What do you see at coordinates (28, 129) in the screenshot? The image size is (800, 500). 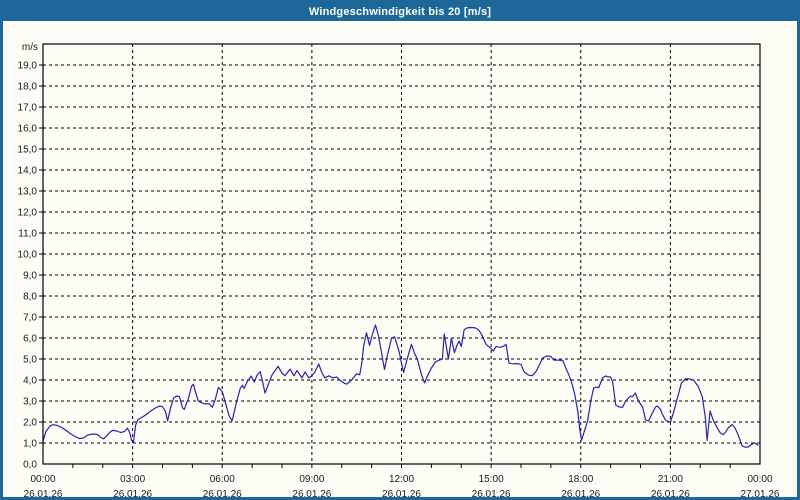 I see `y-tick-label: 16,0` at bounding box center [28, 129].